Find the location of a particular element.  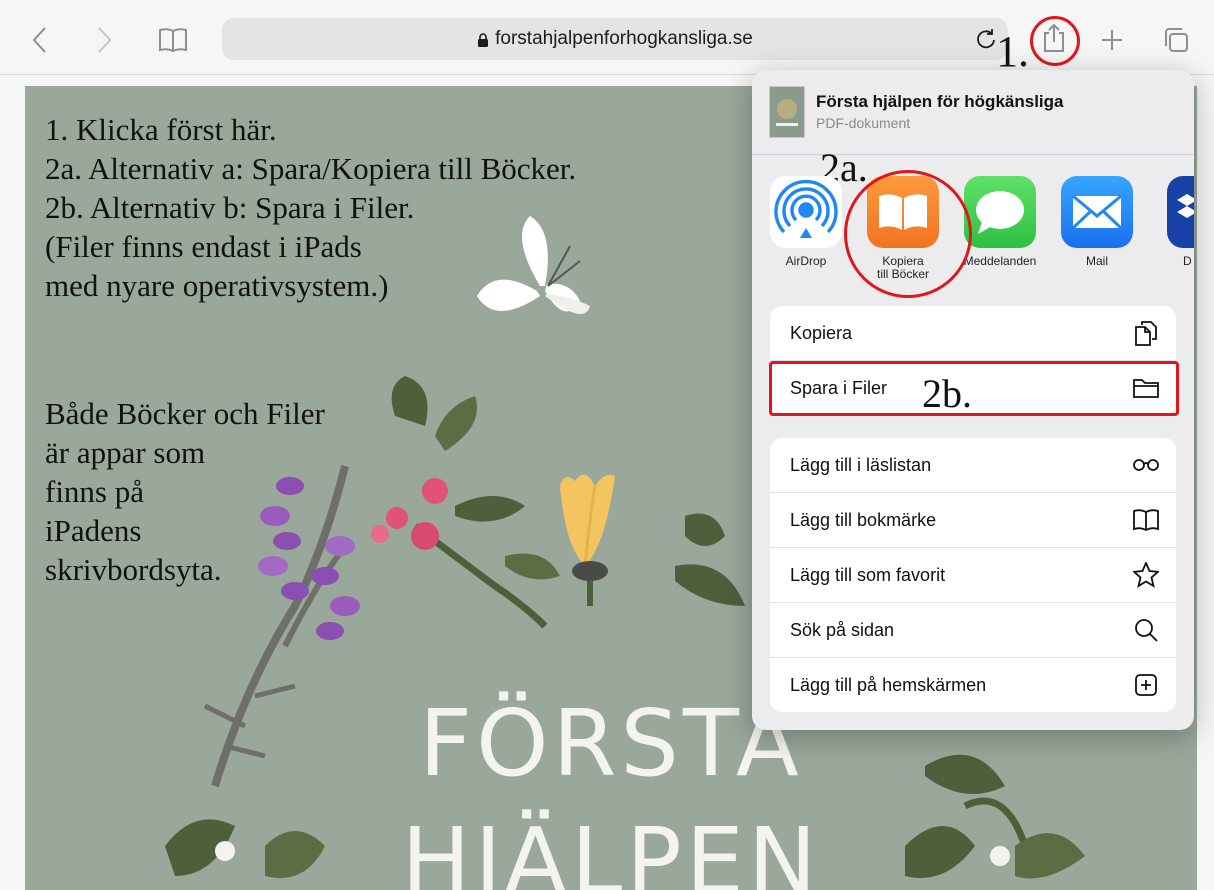

action-add-favorite: Lägg till som favorit is located at coordinates (973, 575).